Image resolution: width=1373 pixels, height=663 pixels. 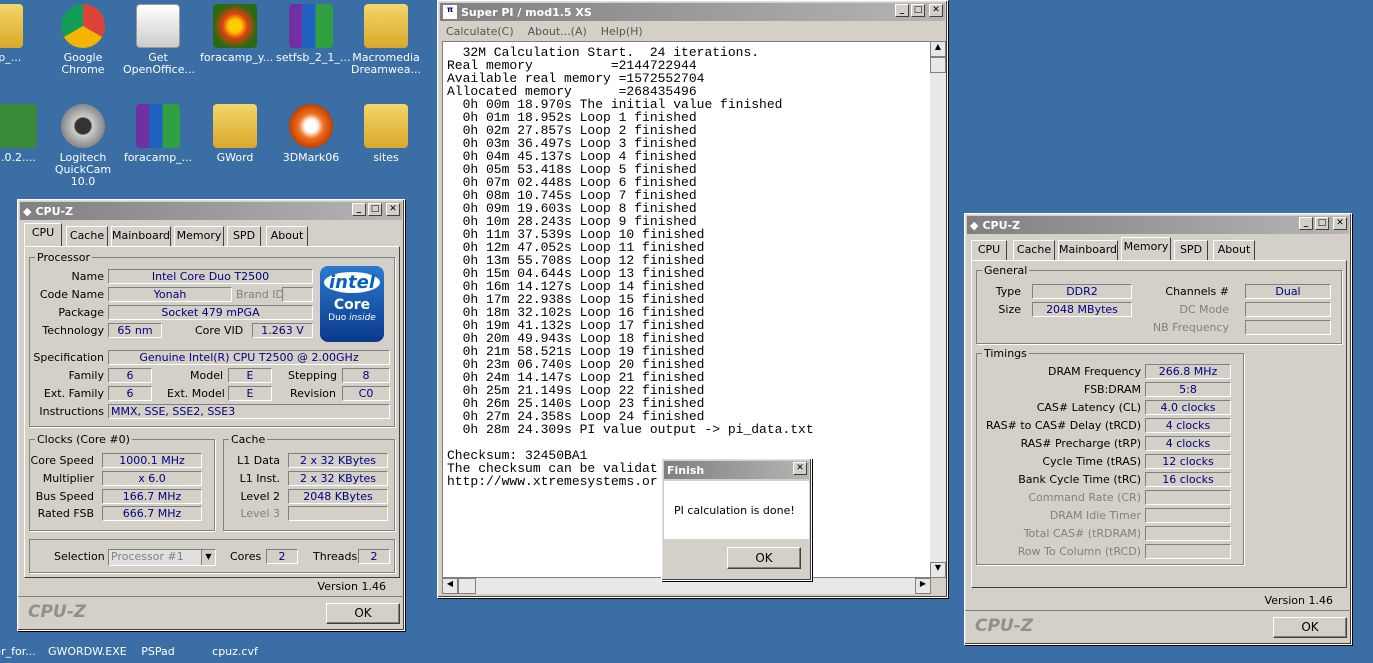 I want to click on group-title: Processor, so click(x=63, y=257).